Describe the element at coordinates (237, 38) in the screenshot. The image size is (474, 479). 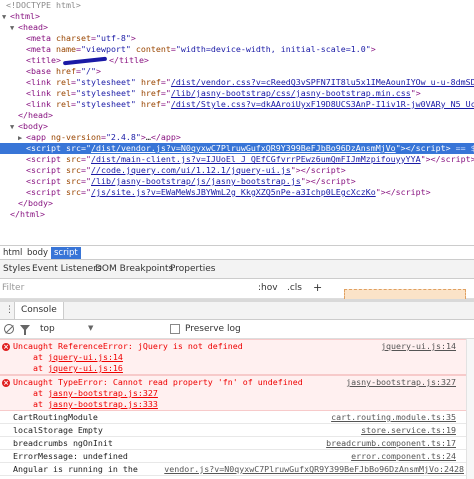
I see `meta-charset-node: <meta charset="utf-8">` at that location.